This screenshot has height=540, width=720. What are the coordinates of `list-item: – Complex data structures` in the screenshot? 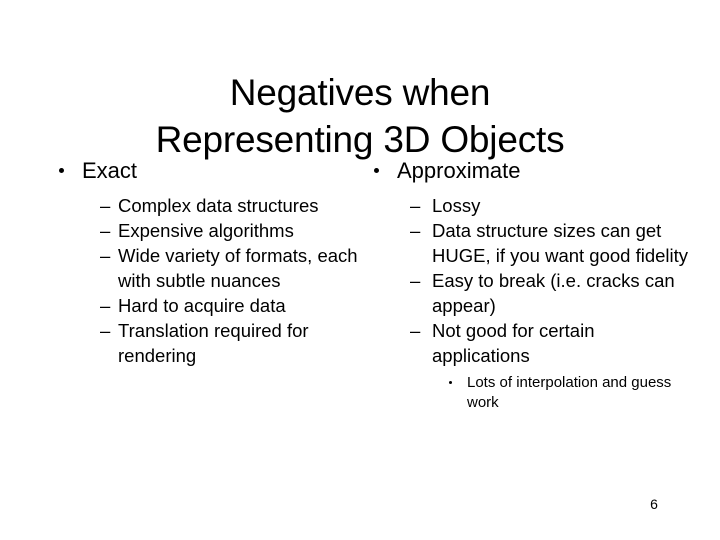 It's located at (208, 205).